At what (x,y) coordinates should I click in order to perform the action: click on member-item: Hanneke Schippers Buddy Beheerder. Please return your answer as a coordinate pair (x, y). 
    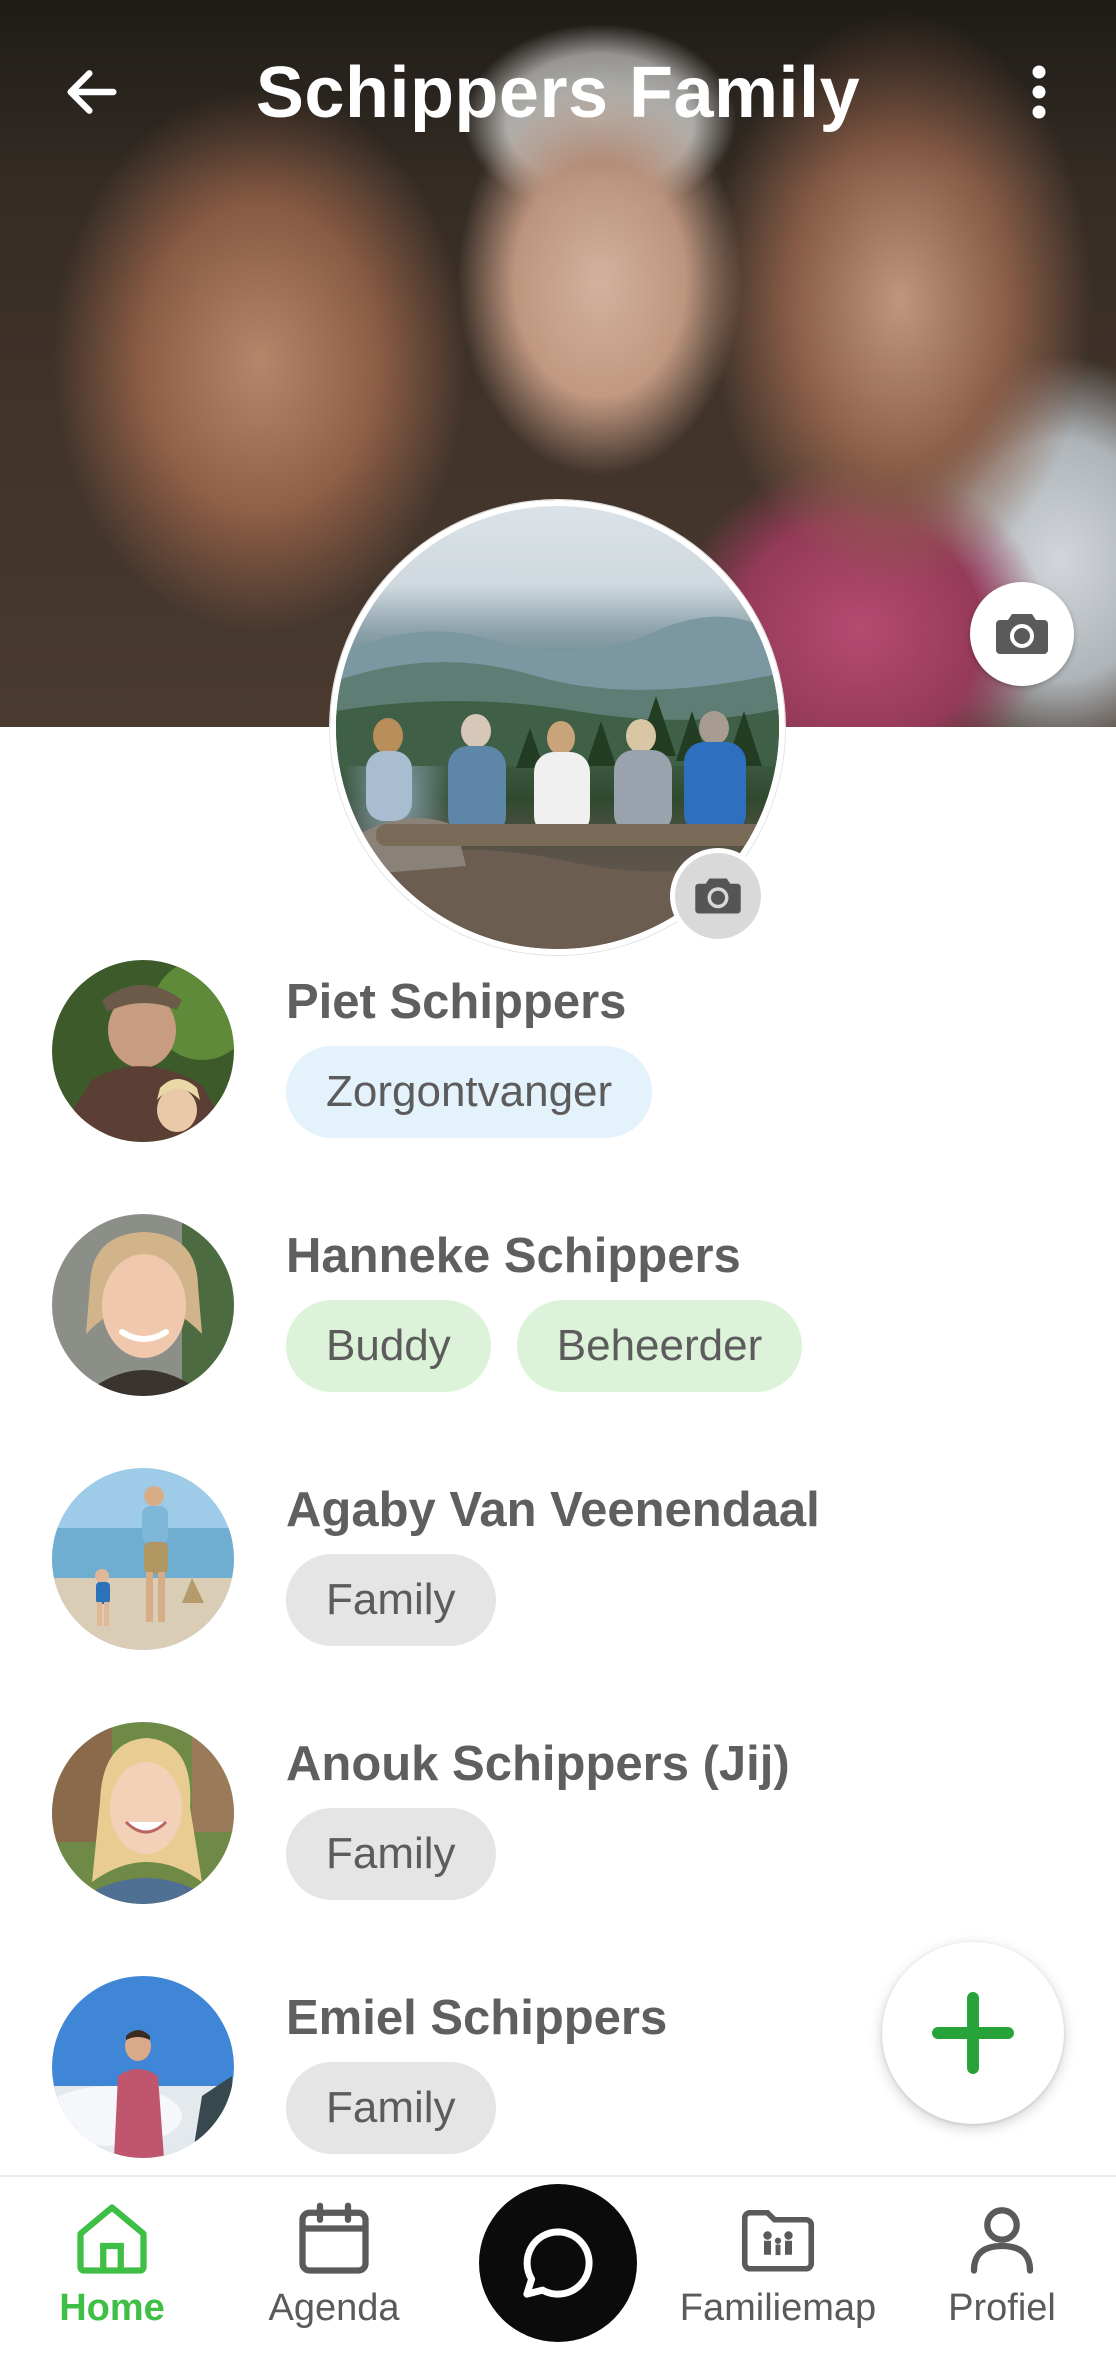
    Looking at the image, I should click on (558, 1331).